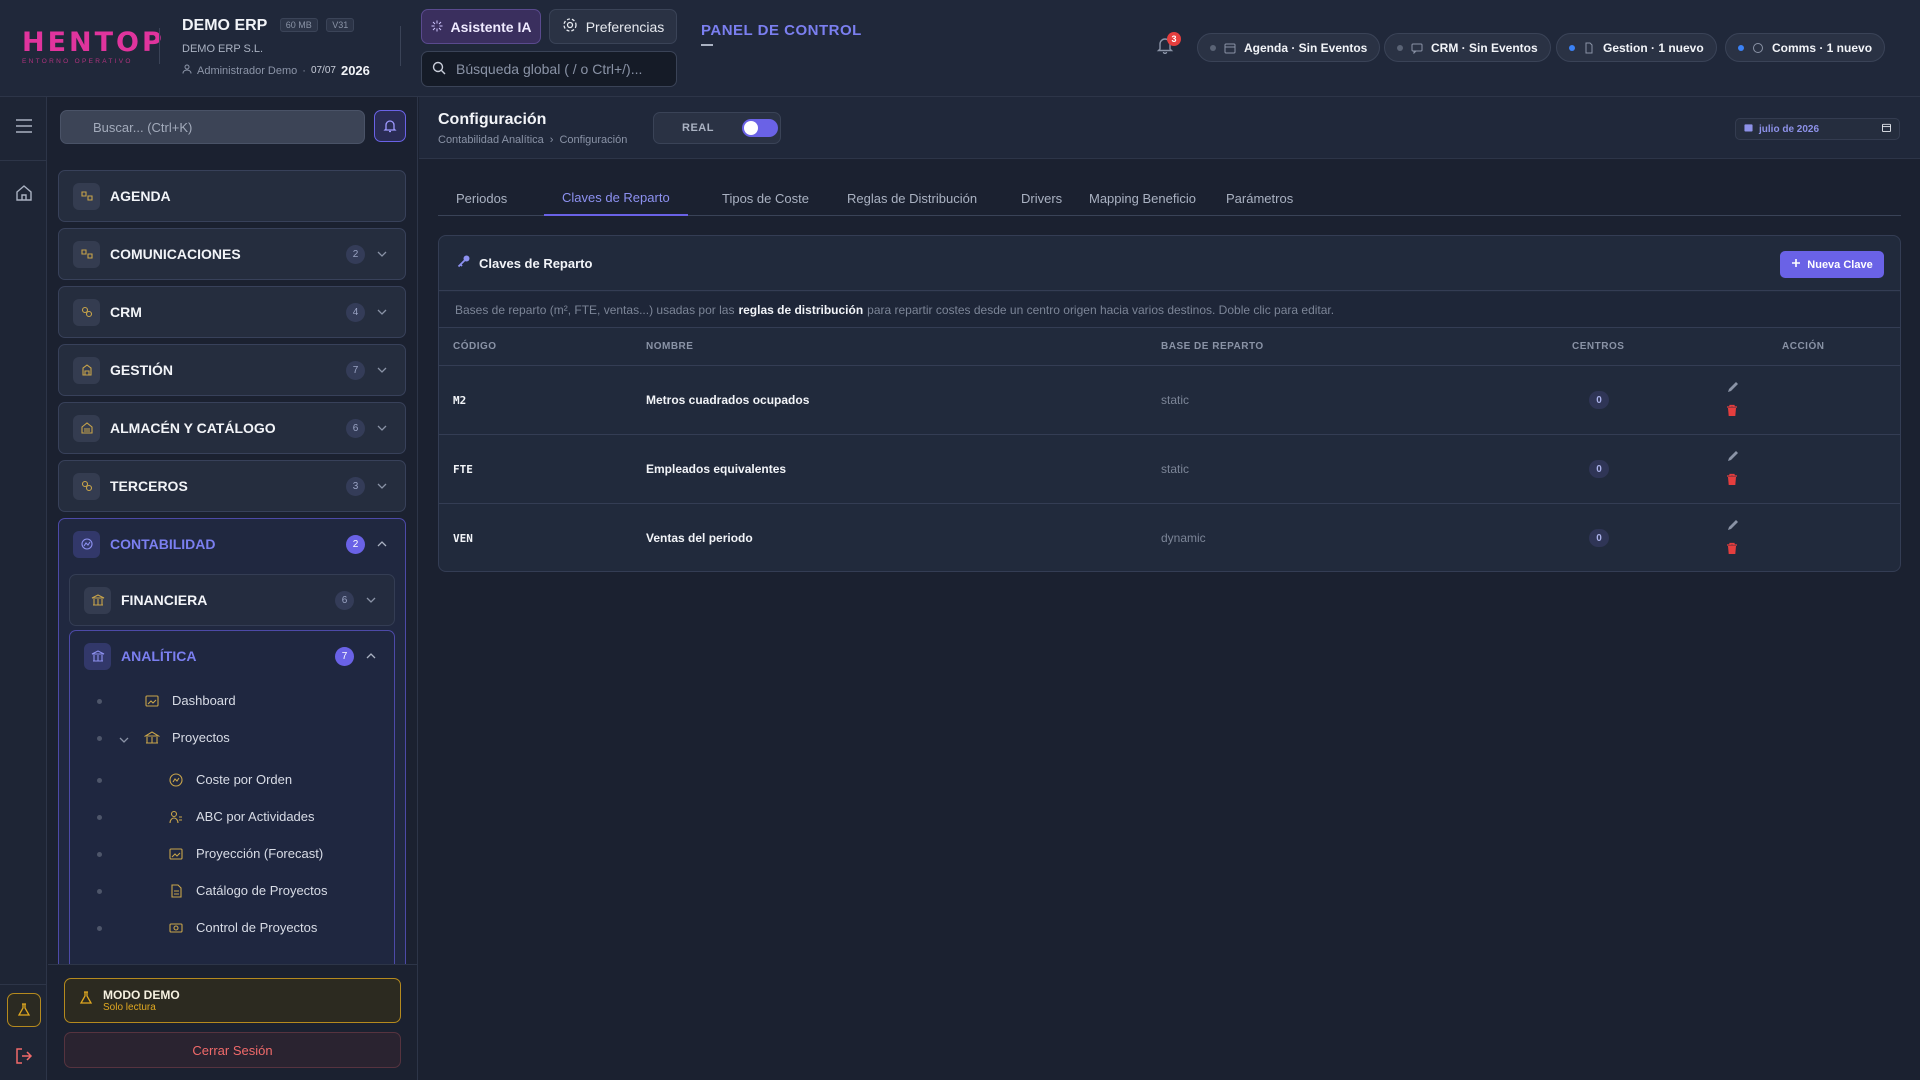  I want to click on new-key-button: Nueva Clave, so click(1832, 264).